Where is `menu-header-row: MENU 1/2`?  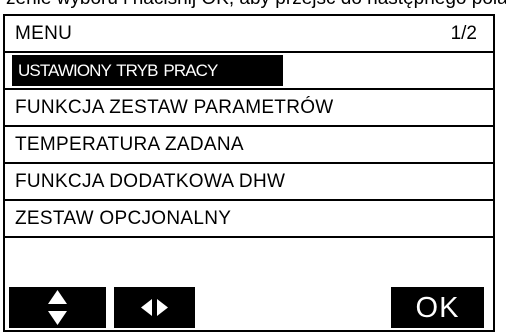
menu-header-row: MENU 1/2 is located at coordinates (249, 34).